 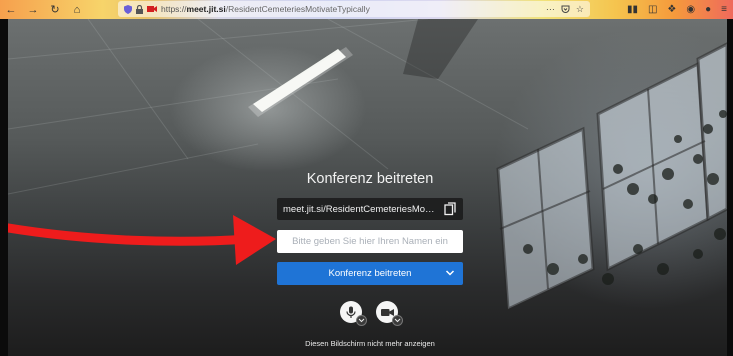 I want to click on microphone-toggle, so click(x=353, y=313).